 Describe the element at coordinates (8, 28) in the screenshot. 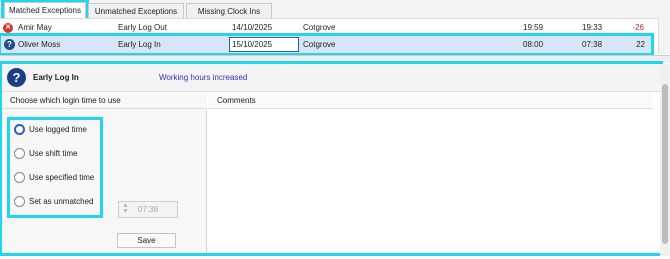

I see `error-icon: ✕` at that location.